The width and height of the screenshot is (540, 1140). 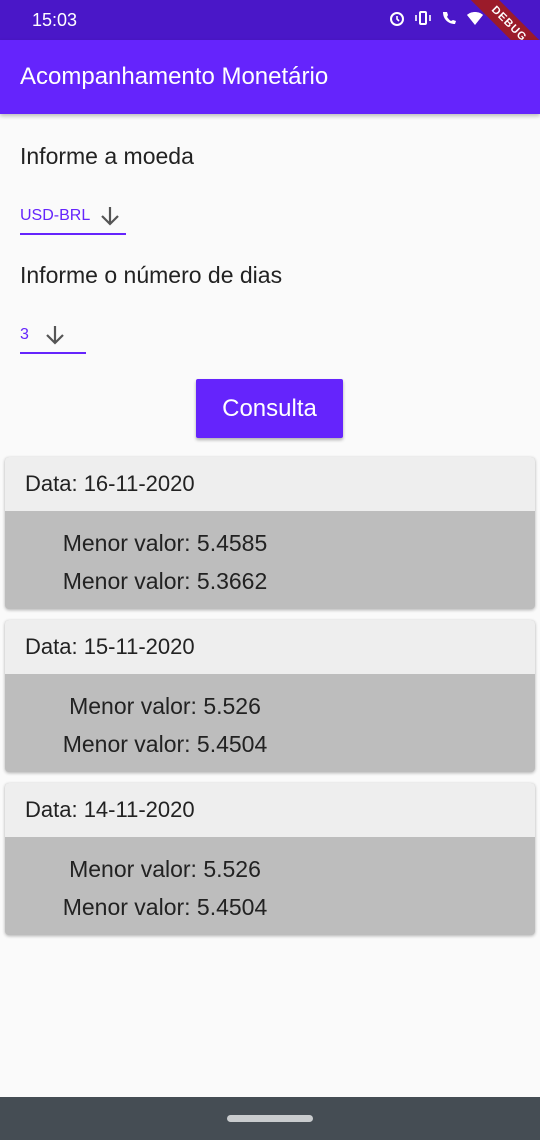 I want to click on wifi-icon, so click(x=475, y=18).